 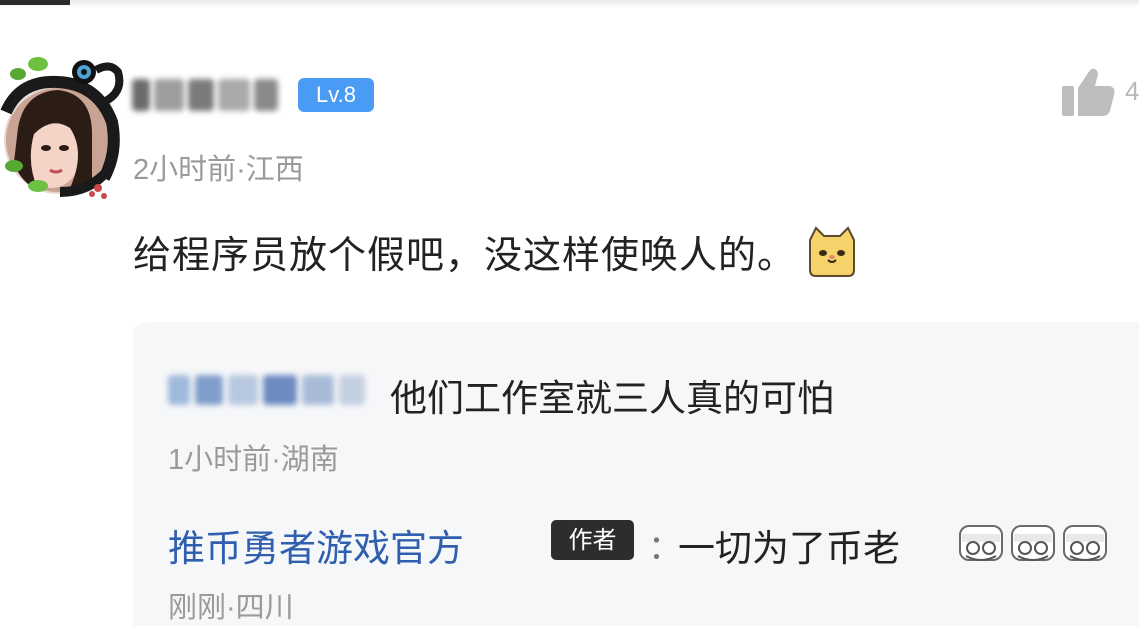 I want to click on username-blurred, so click(x=206, y=95).